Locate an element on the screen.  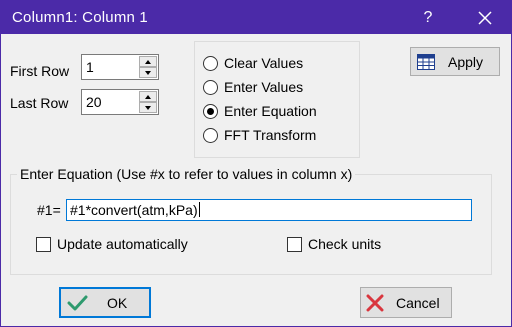
radio-label: FFT Transform is located at coordinates (270, 135).